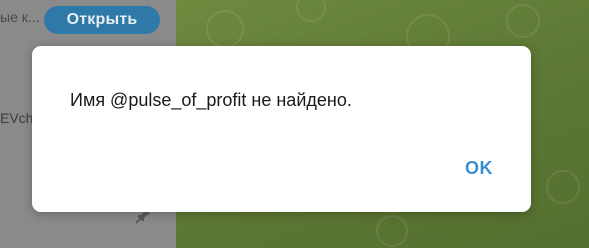 This screenshot has height=248, width=589. Describe the element at coordinates (479, 168) in the screenshot. I see `ok-button: OK` at that location.